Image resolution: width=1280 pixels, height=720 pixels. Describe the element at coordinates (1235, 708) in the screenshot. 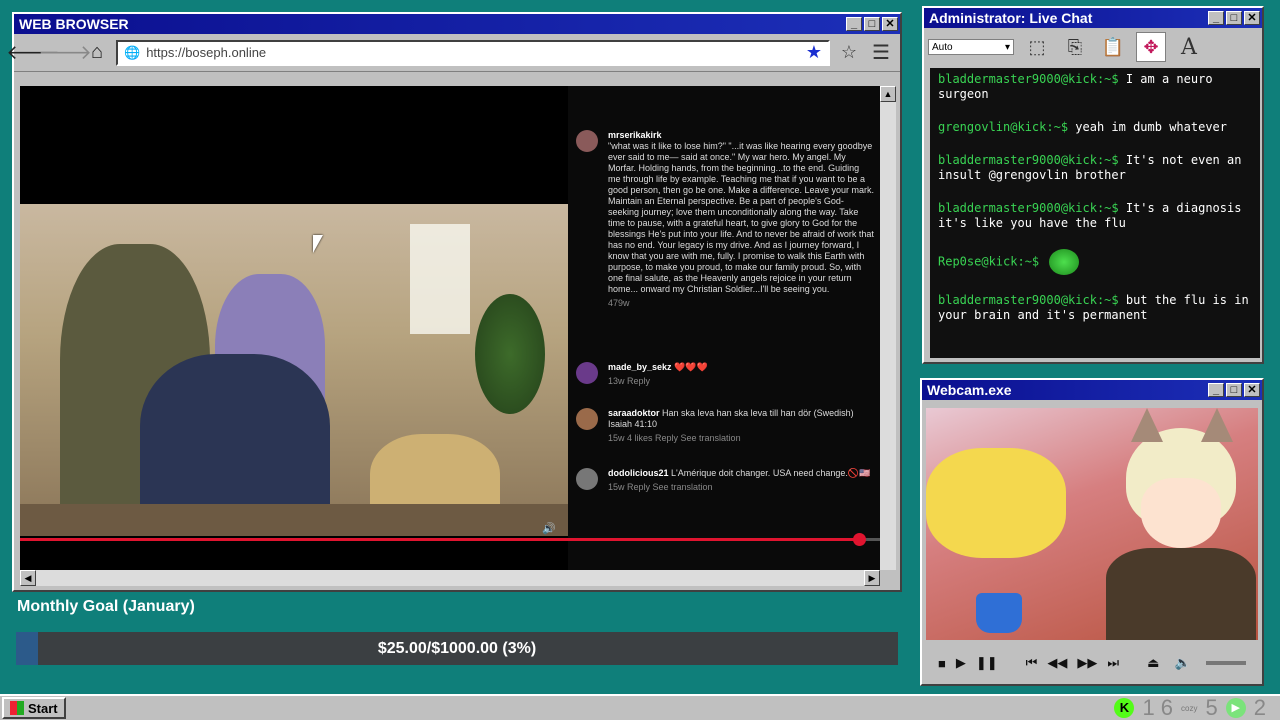

I see `play-circle-icon: ▶` at that location.